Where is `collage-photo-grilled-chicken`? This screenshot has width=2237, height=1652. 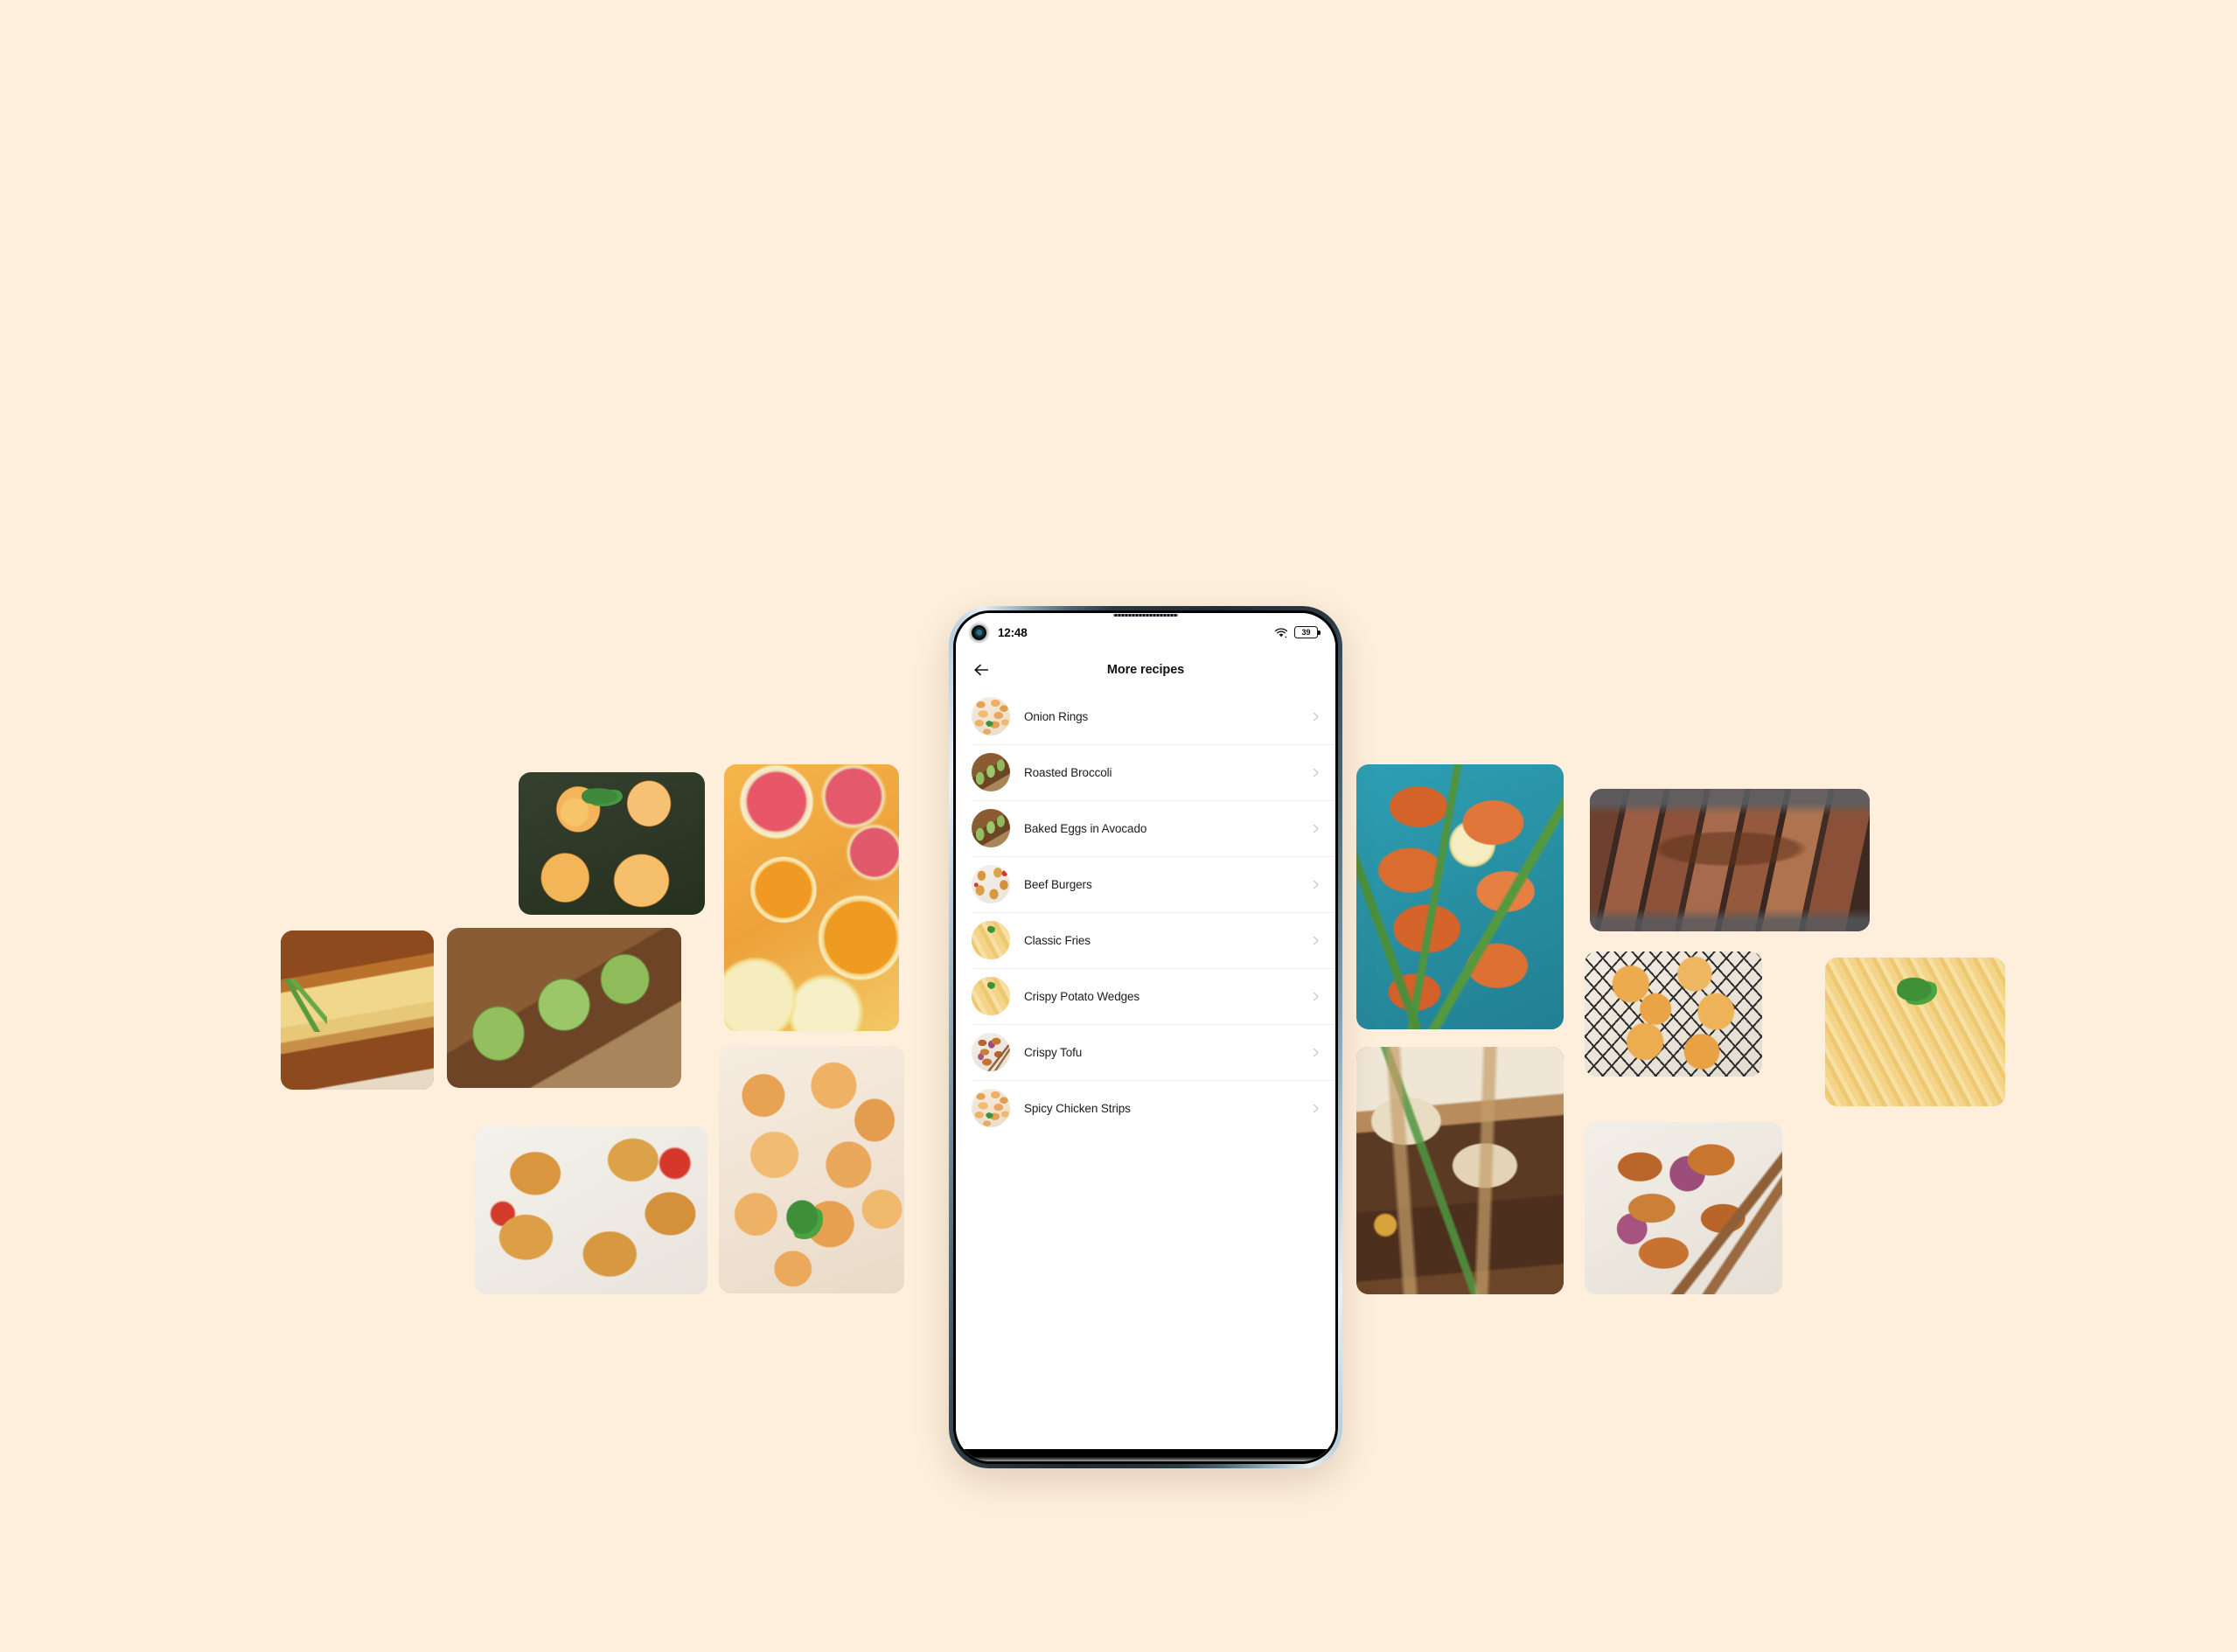 collage-photo-grilled-chicken is located at coordinates (1460, 896).